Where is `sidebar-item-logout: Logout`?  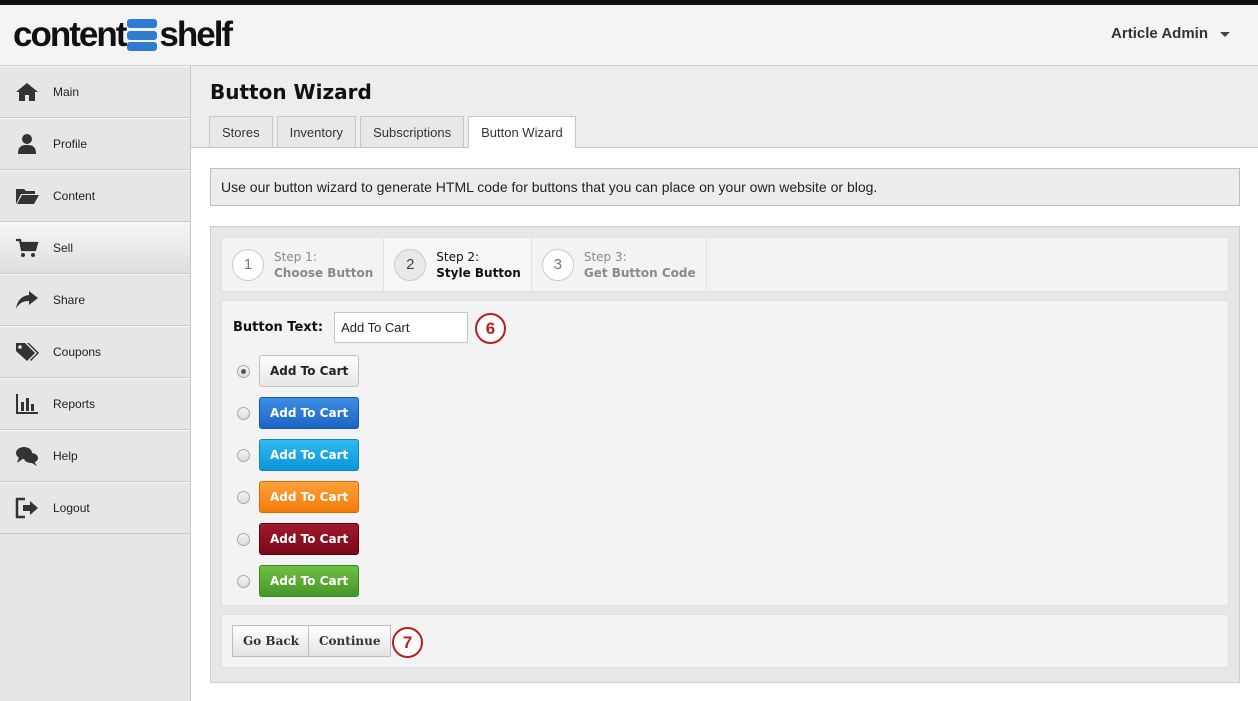
sidebar-item-logout: Logout is located at coordinates (95, 508).